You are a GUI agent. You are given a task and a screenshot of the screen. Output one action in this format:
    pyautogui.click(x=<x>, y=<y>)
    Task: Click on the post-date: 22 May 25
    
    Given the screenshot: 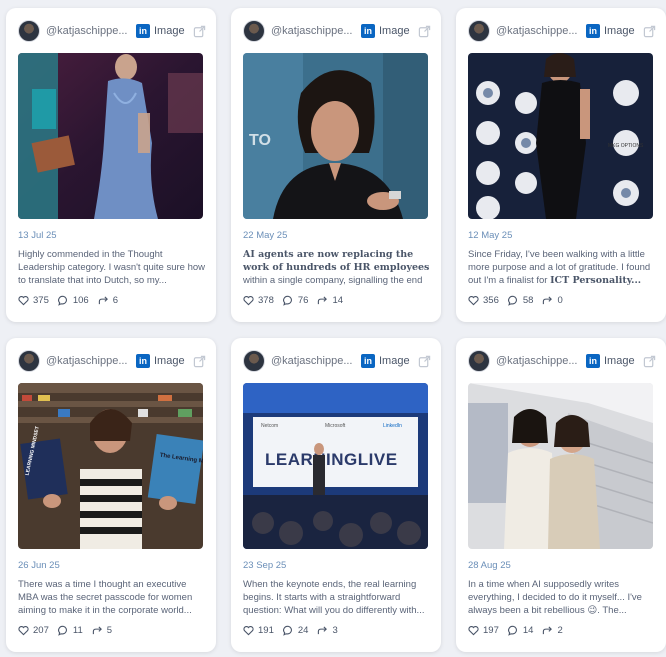 What is the action you would take?
    pyautogui.click(x=265, y=235)
    